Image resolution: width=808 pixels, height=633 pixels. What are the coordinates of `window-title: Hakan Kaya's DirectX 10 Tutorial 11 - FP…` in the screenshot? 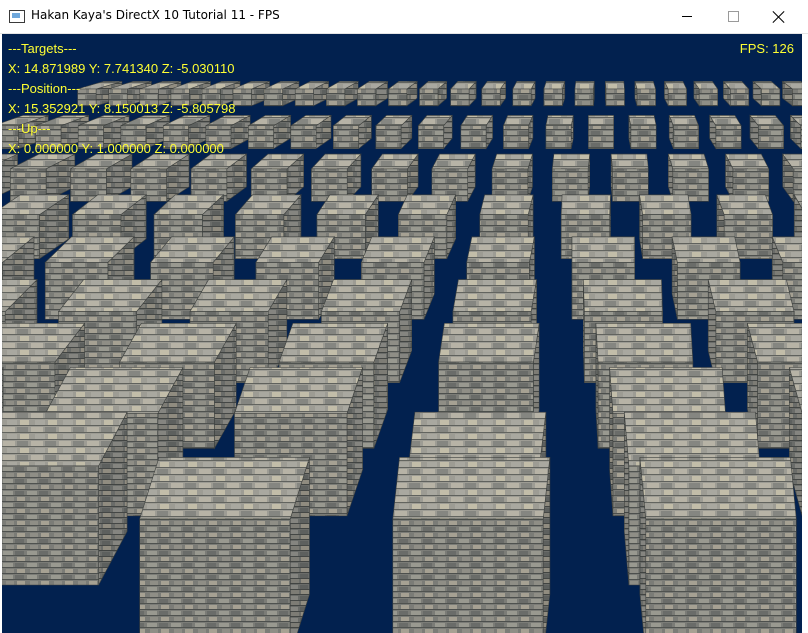 It's located at (155, 15).